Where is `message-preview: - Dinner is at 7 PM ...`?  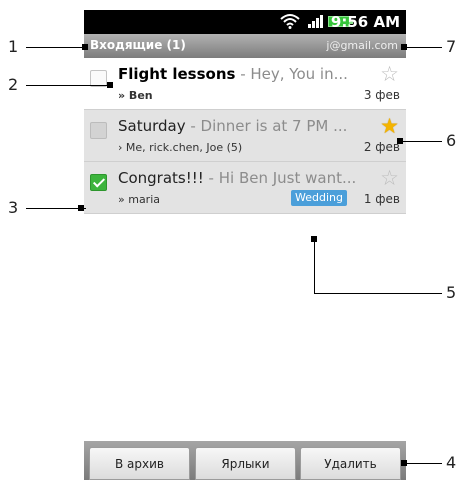 message-preview: - Dinner is at 7 PM ... is located at coordinates (266, 126).